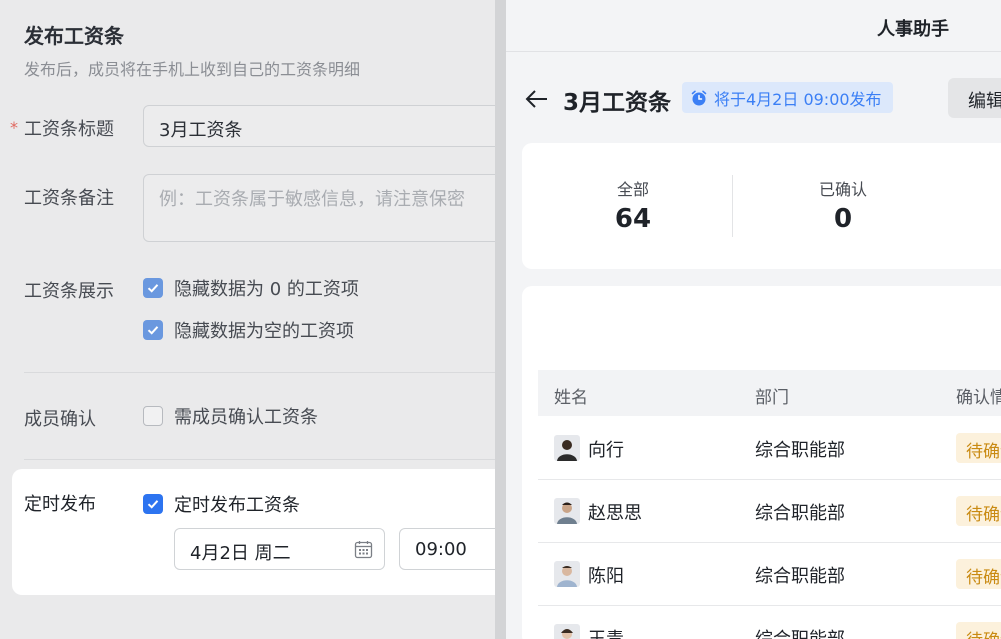 This screenshot has height=639, width=1001. I want to click on stat-value: 64, so click(633, 219).